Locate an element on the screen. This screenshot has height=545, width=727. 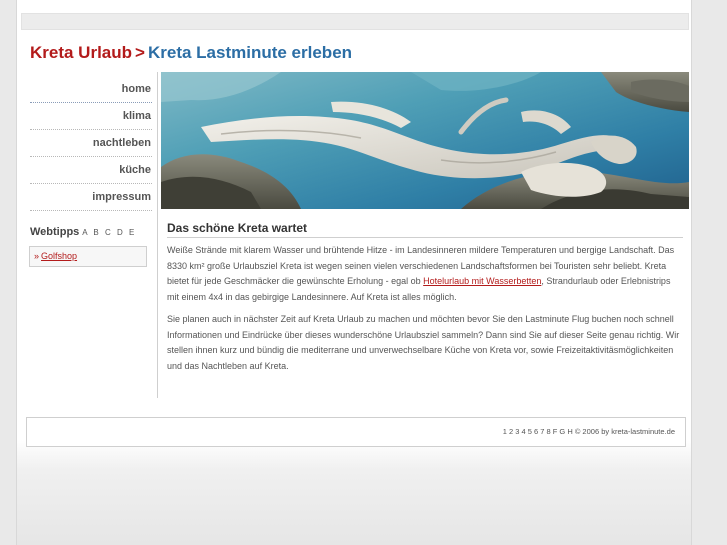
title-kreta-lastminute: Kreta Lastminute erleben is located at coordinates (250, 52).